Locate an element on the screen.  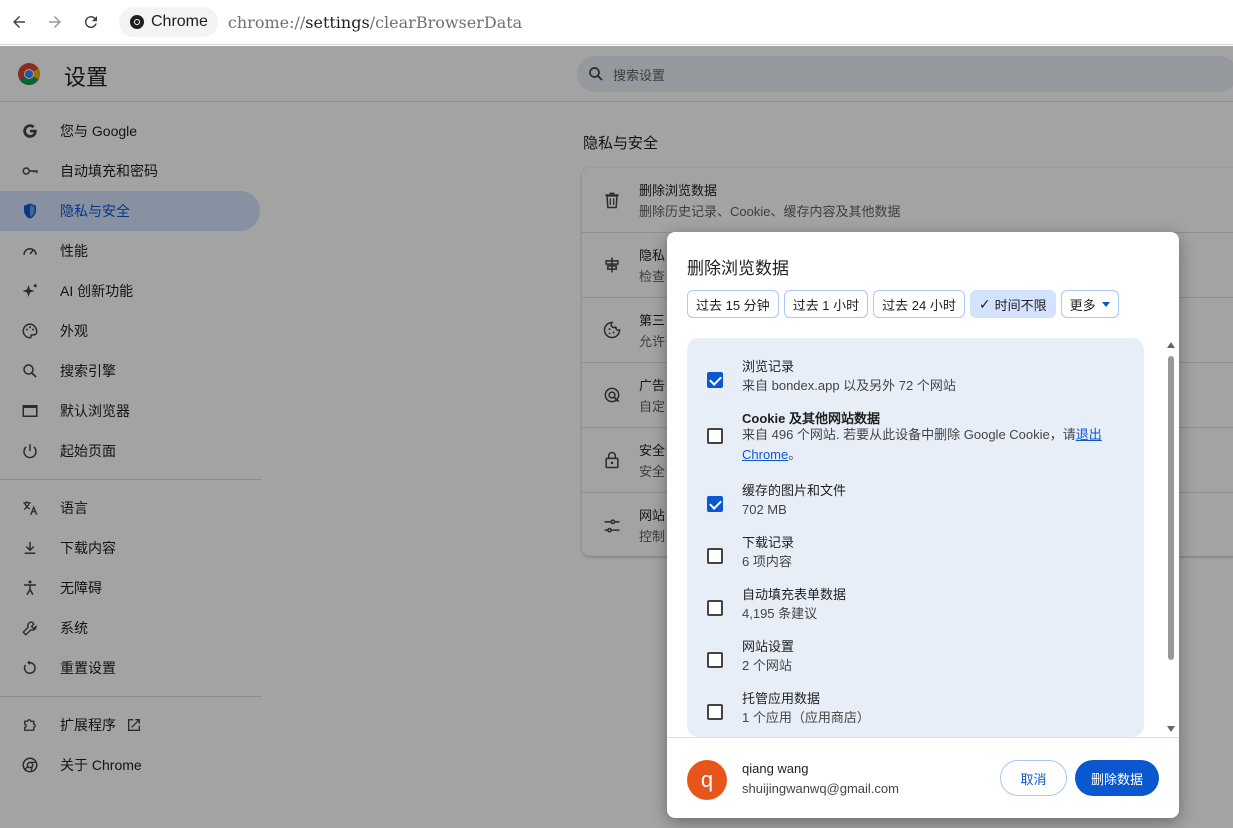
checkmark-icon: ✓ is located at coordinates (984, 303).